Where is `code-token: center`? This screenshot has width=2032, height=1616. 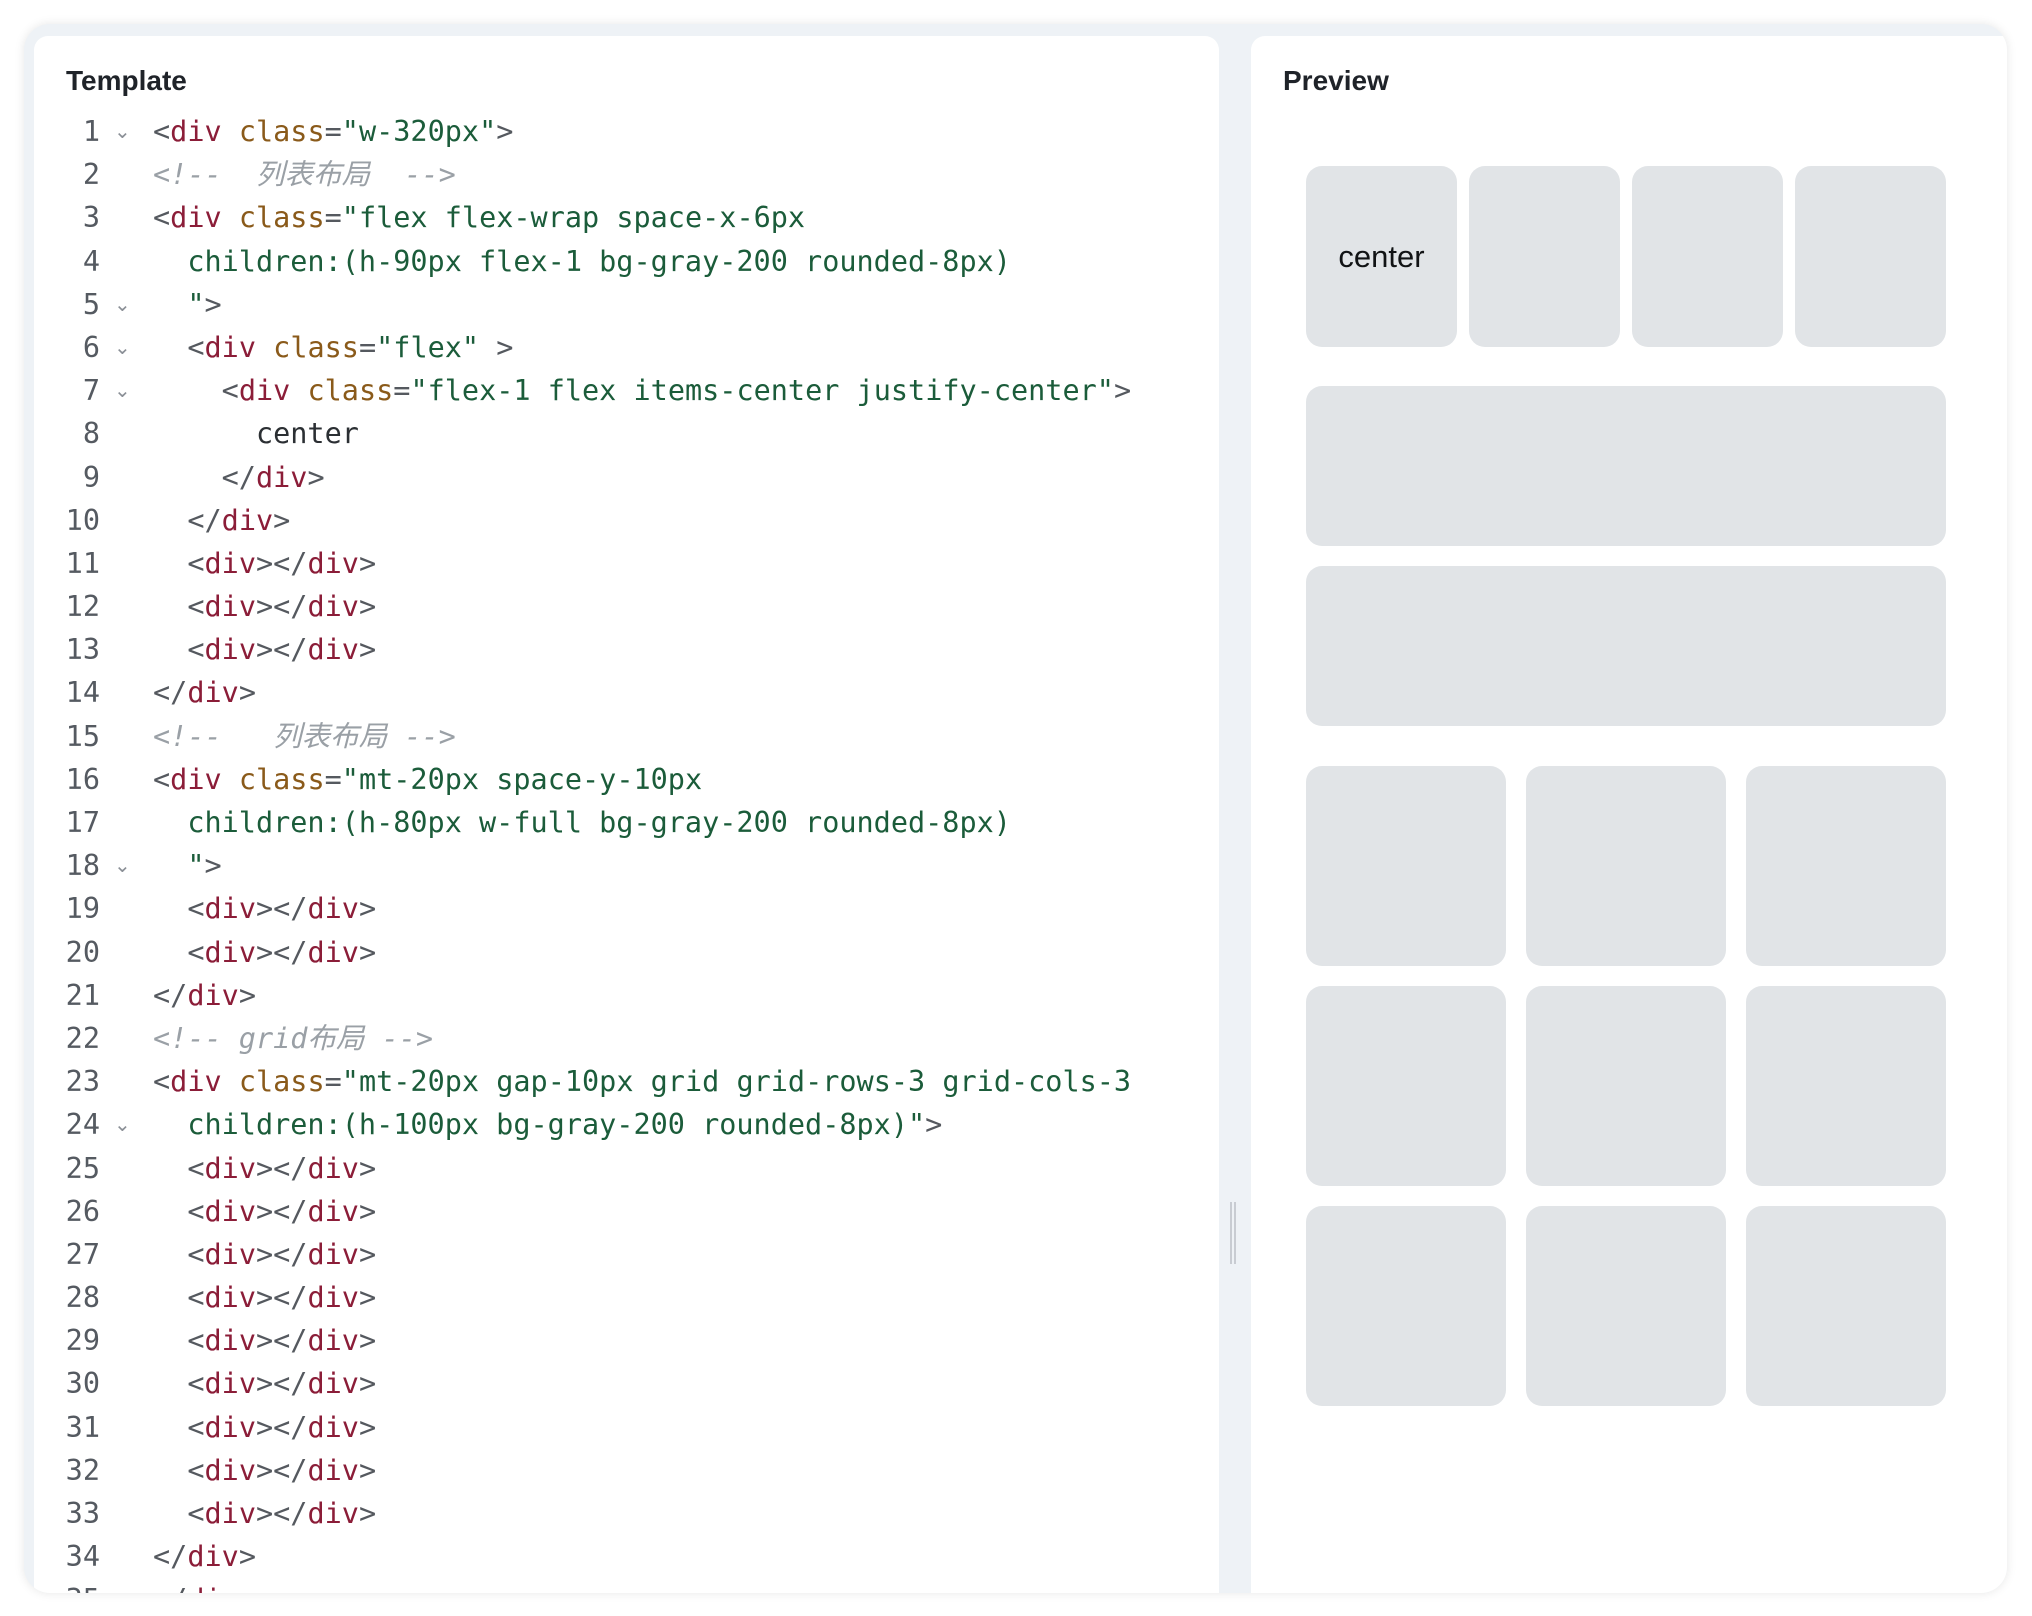 code-token: center is located at coordinates (307, 434).